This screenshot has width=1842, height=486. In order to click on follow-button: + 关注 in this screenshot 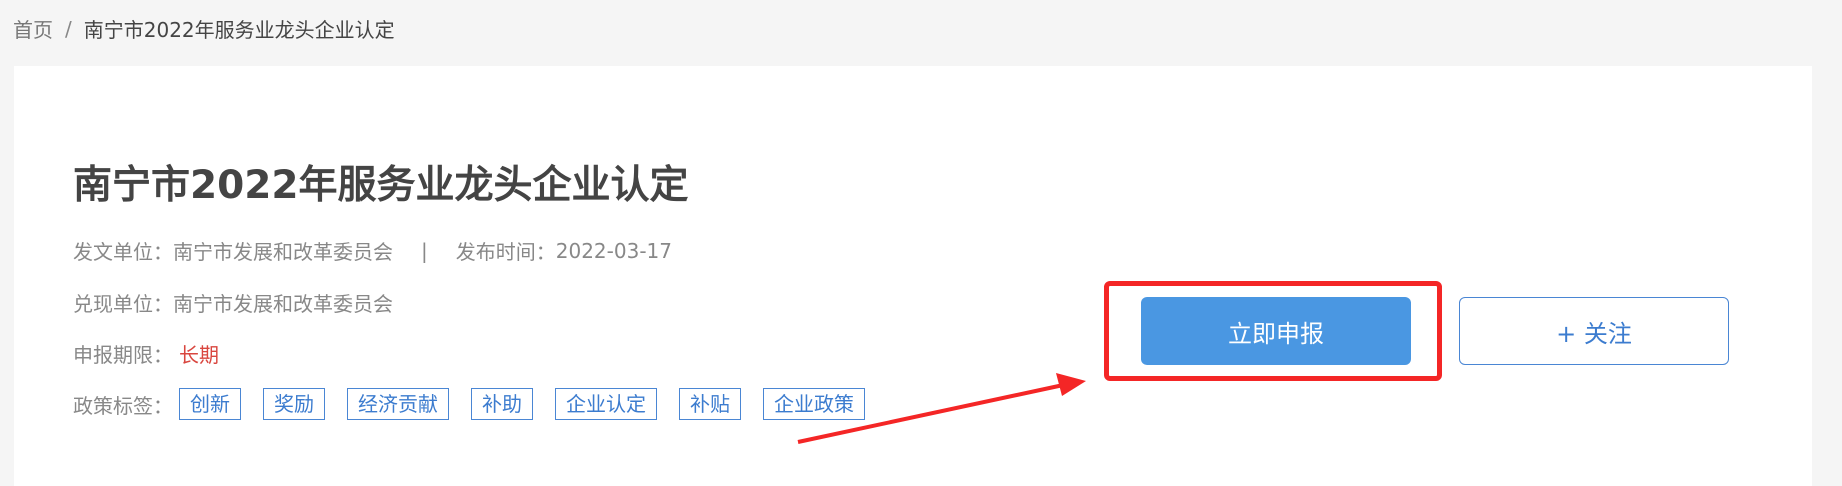, I will do `click(1594, 331)`.